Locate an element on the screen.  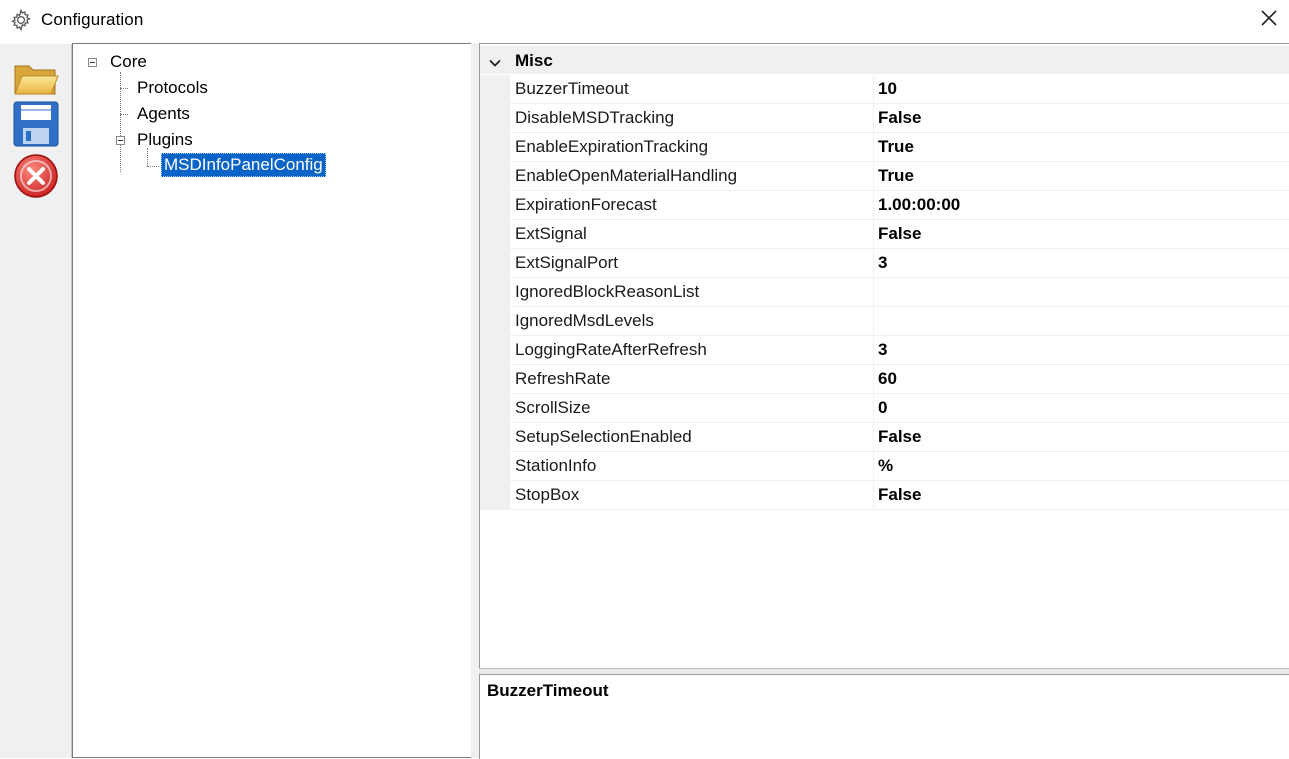
save-button is located at coordinates (36, 123).